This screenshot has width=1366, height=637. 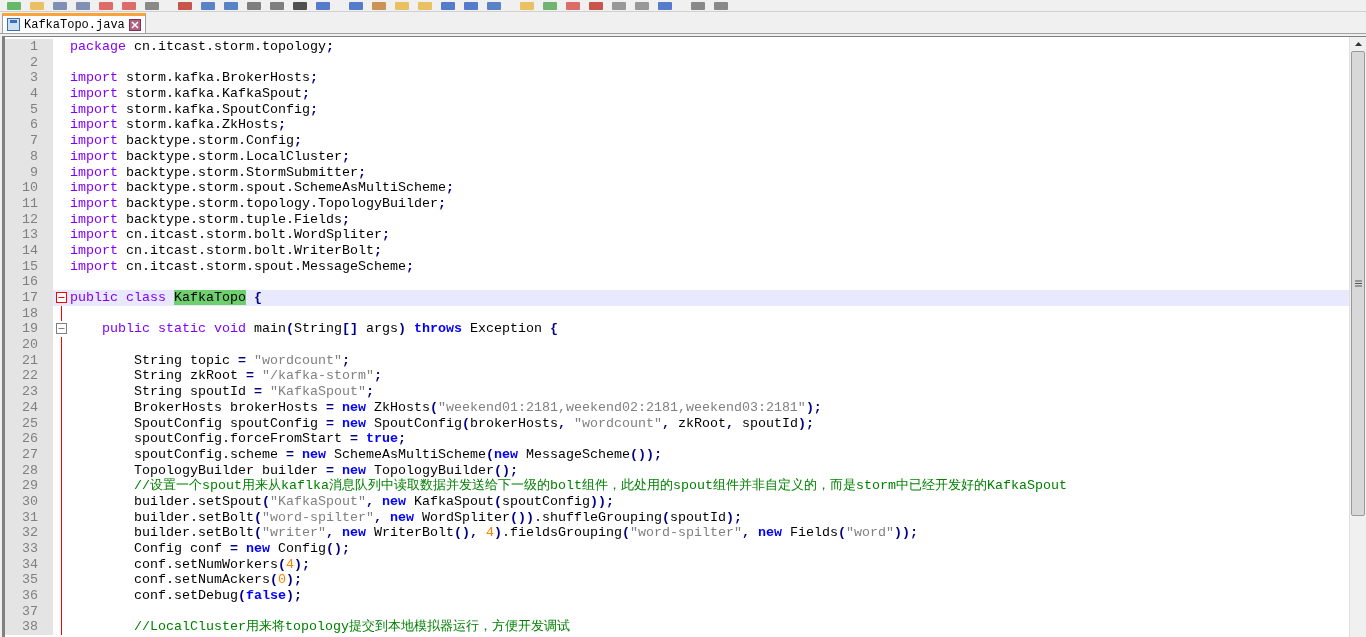 I want to click on line-number: 29, so click(x=29, y=486).